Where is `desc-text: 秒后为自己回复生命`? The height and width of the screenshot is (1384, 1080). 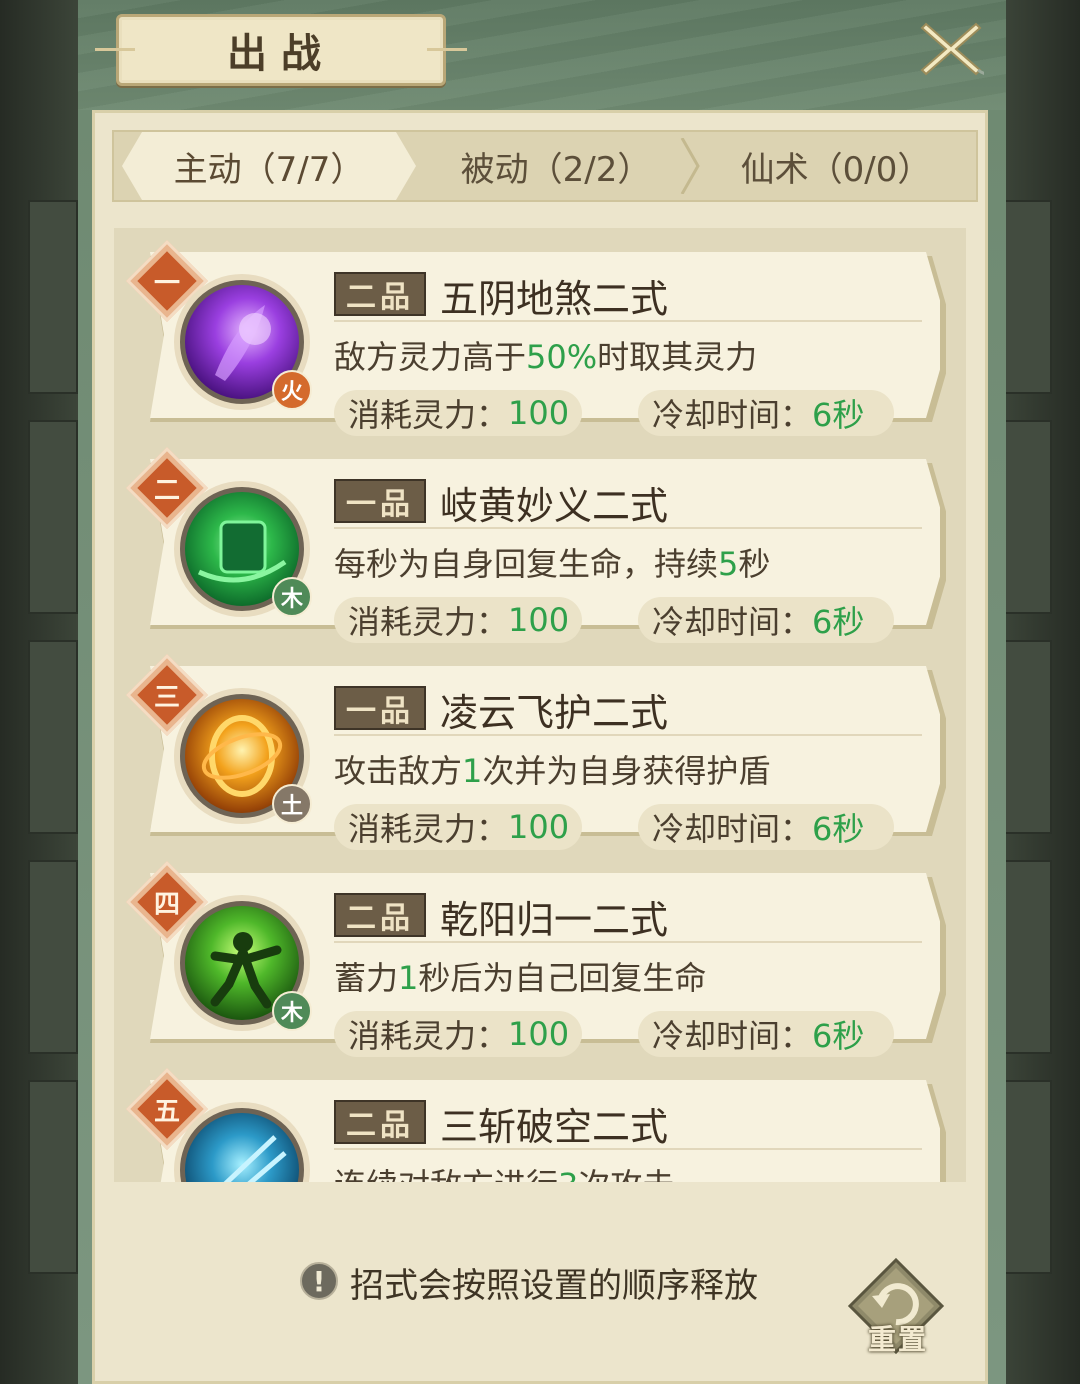
desc-text: 秒后为自己回复生命 is located at coordinates (562, 978).